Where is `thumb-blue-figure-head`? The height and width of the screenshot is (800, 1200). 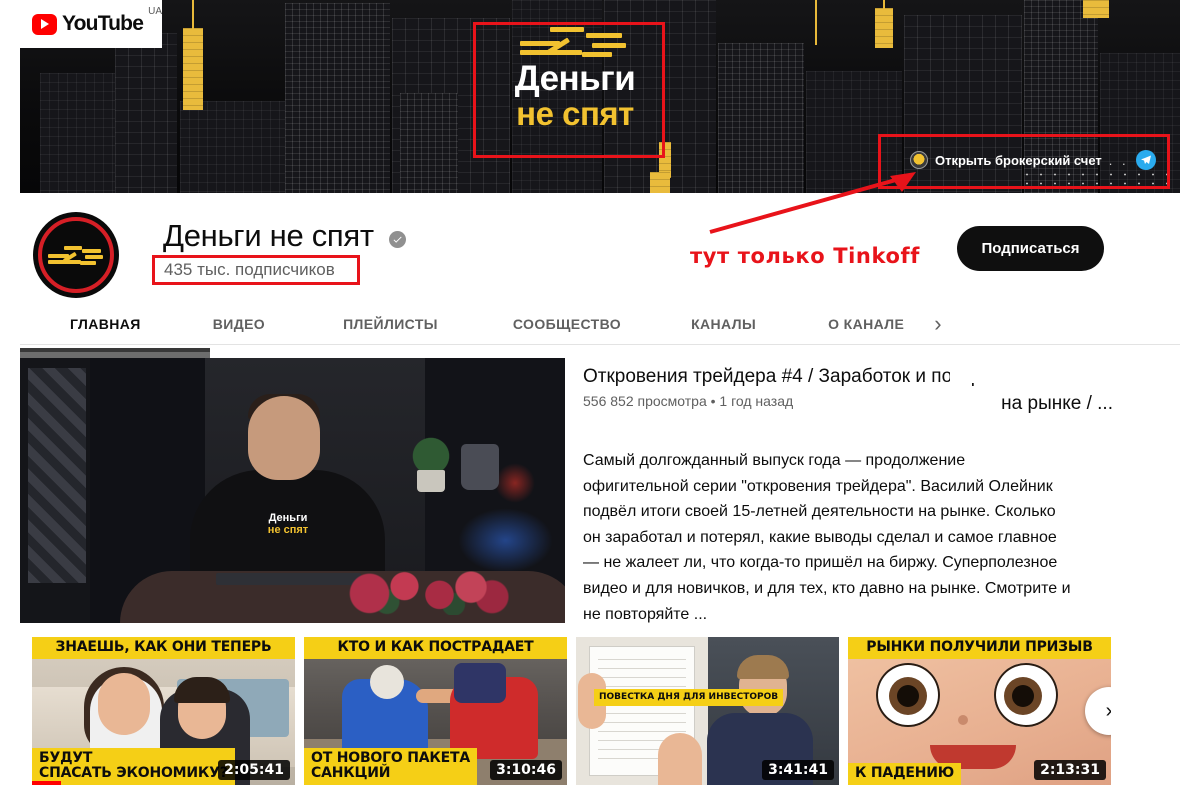
thumb-blue-figure-head is located at coordinates (387, 682).